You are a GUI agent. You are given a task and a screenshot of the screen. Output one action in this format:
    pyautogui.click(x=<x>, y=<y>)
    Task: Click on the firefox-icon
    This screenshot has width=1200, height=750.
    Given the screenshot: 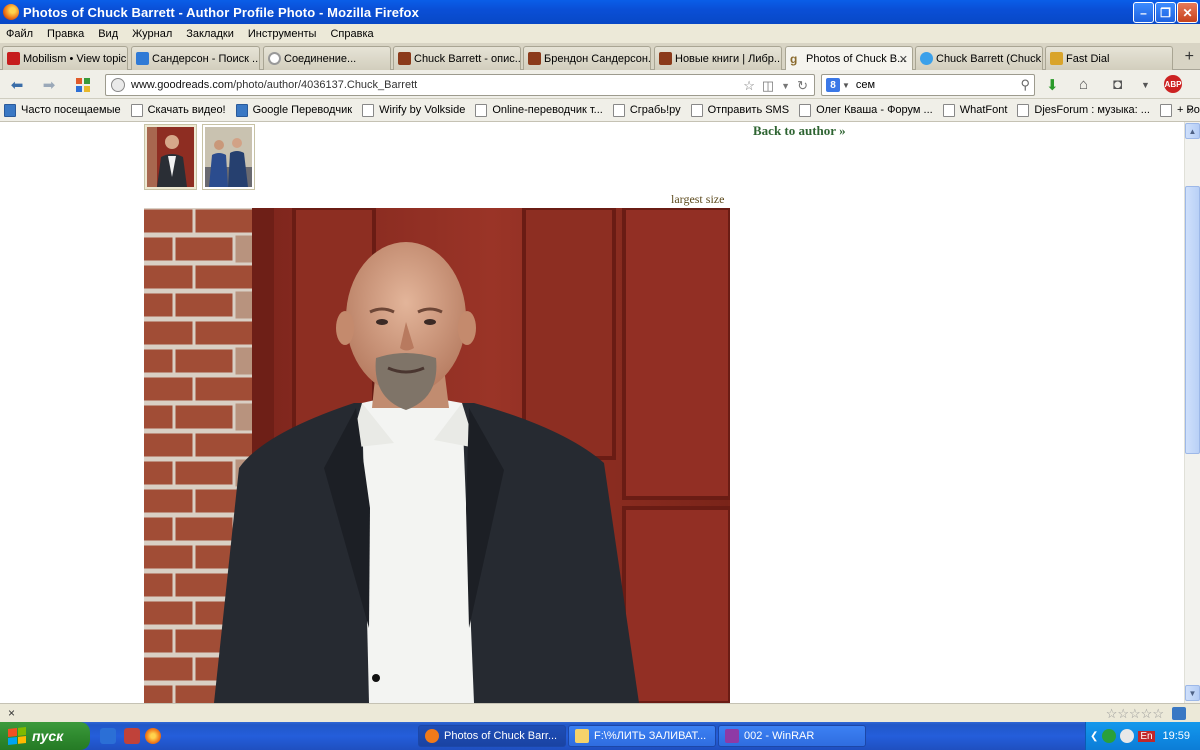 What is the action you would take?
    pyautogui.click(x=432, y=736)
    